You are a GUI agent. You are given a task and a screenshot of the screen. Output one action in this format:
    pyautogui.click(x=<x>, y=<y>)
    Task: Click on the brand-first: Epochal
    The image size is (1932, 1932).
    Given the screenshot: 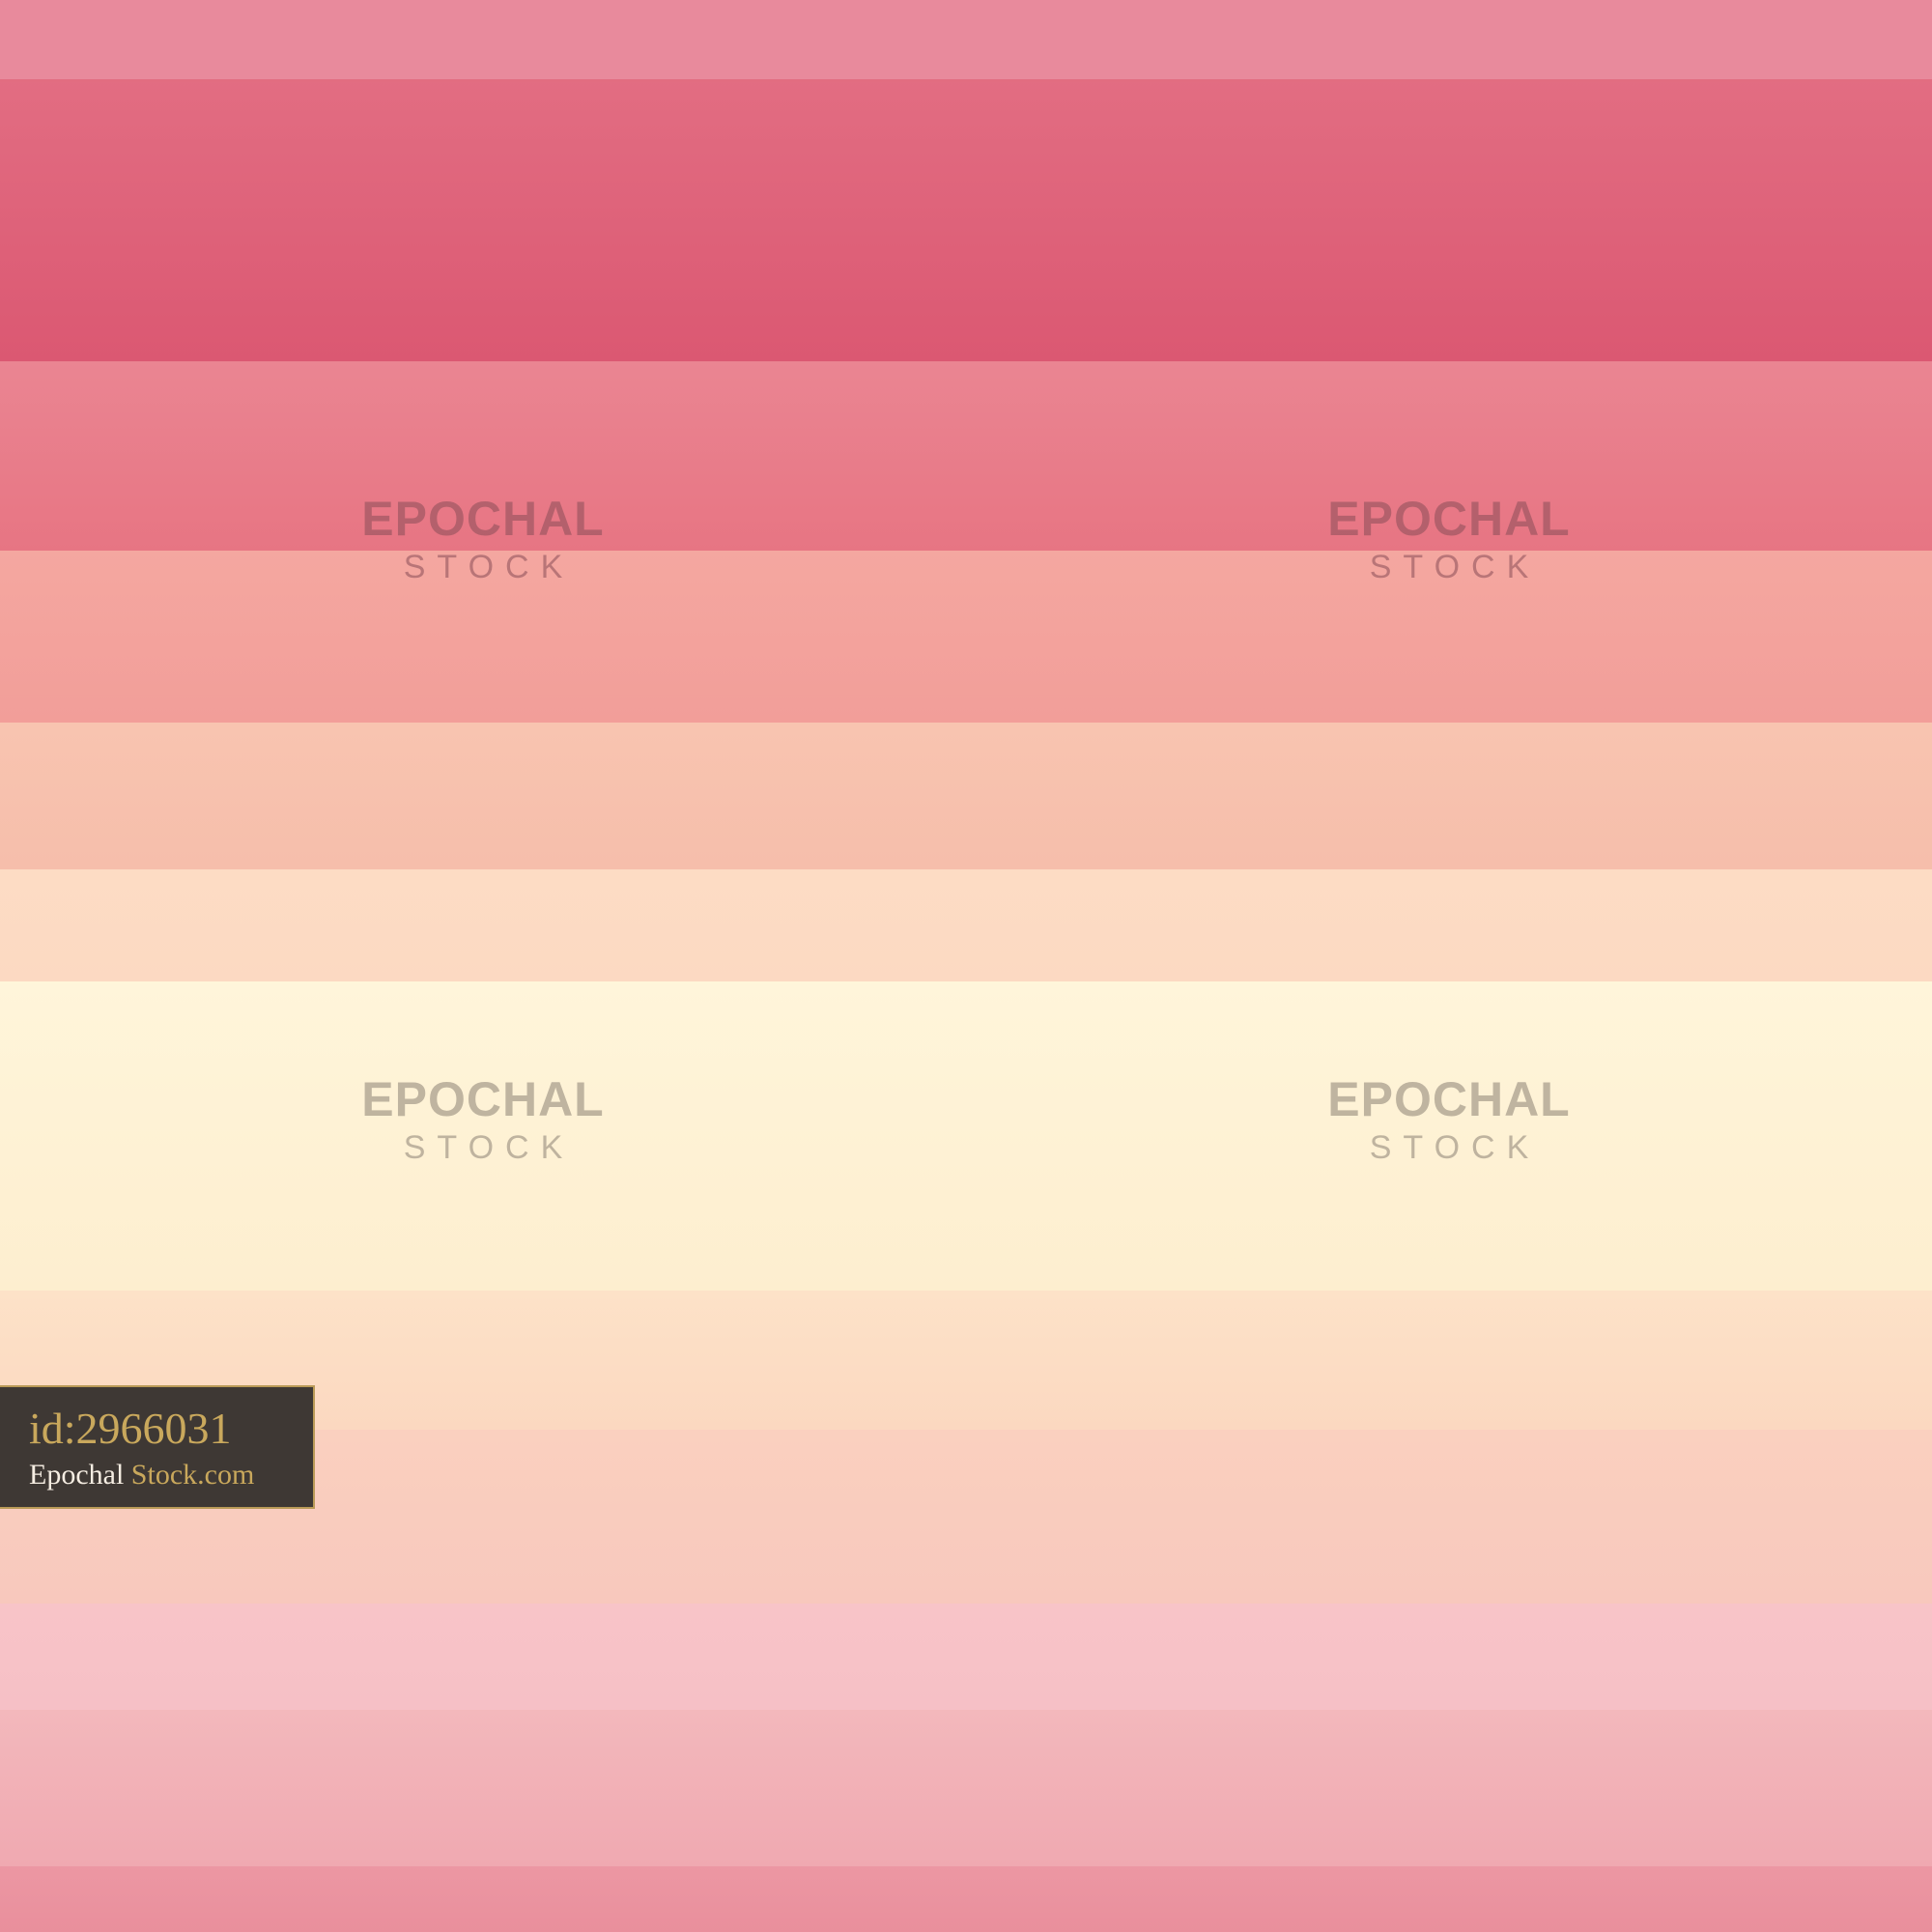 What is the action you would take?
    pyautogui.click(x=77, y=1475)
    